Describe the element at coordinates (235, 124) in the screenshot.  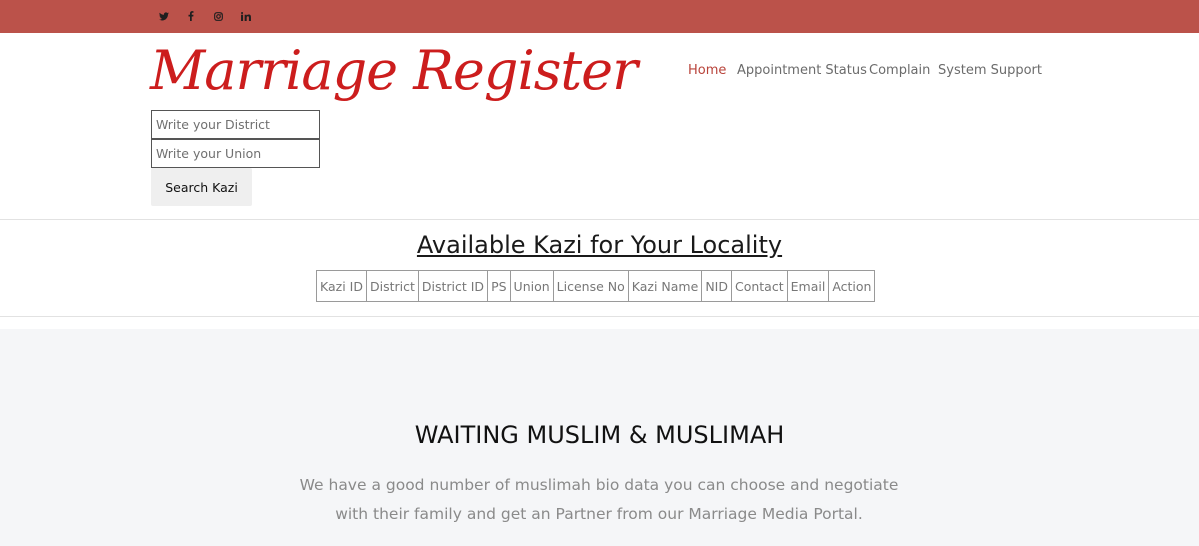
I see `district-input` at that location.